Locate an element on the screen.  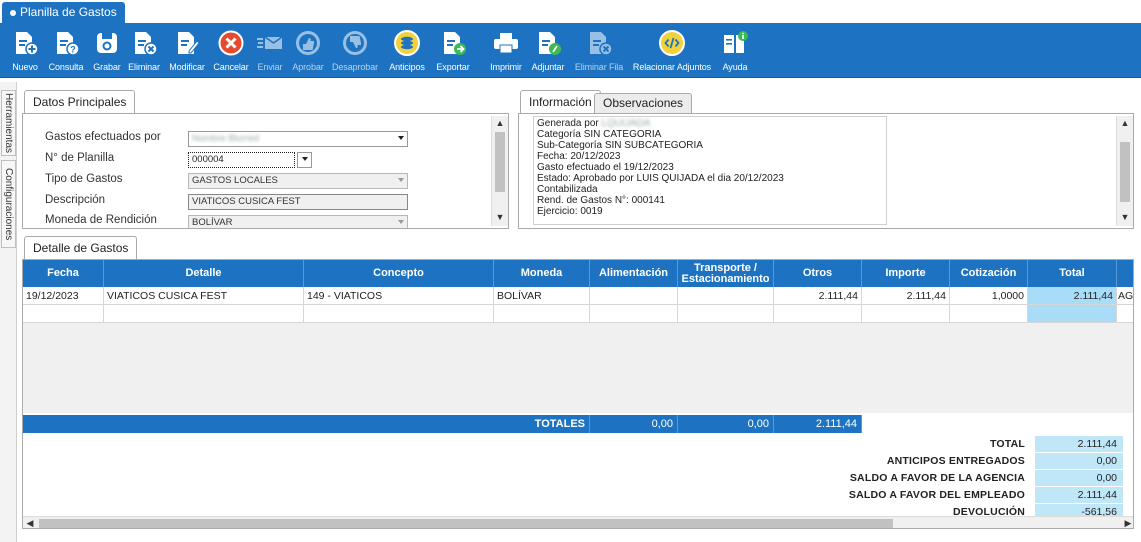
column-header-concepto: Concepto is located at coordinates (399, 273).